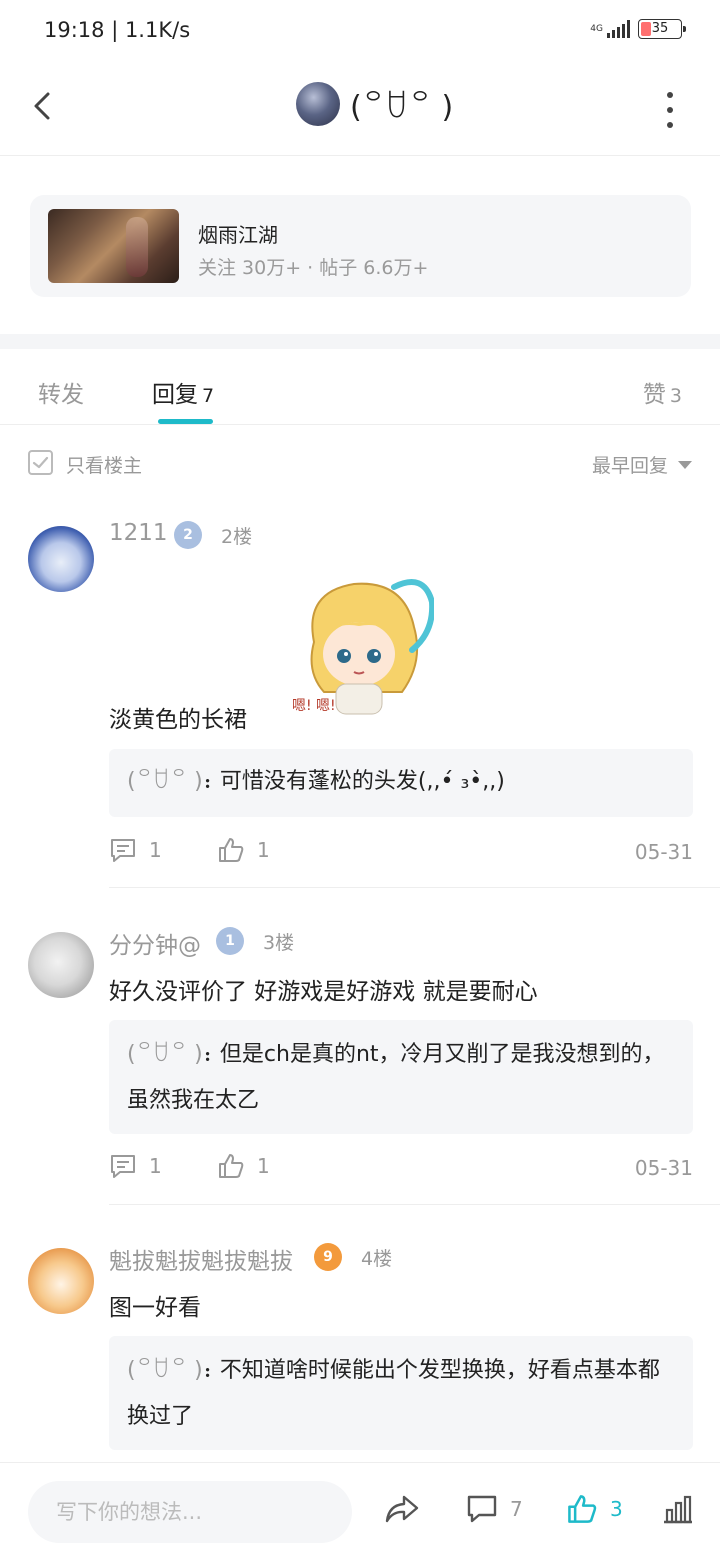 The width and height of the screenshot is (720, 1560). I want to click on level-badge: 1, so click(230, 941).